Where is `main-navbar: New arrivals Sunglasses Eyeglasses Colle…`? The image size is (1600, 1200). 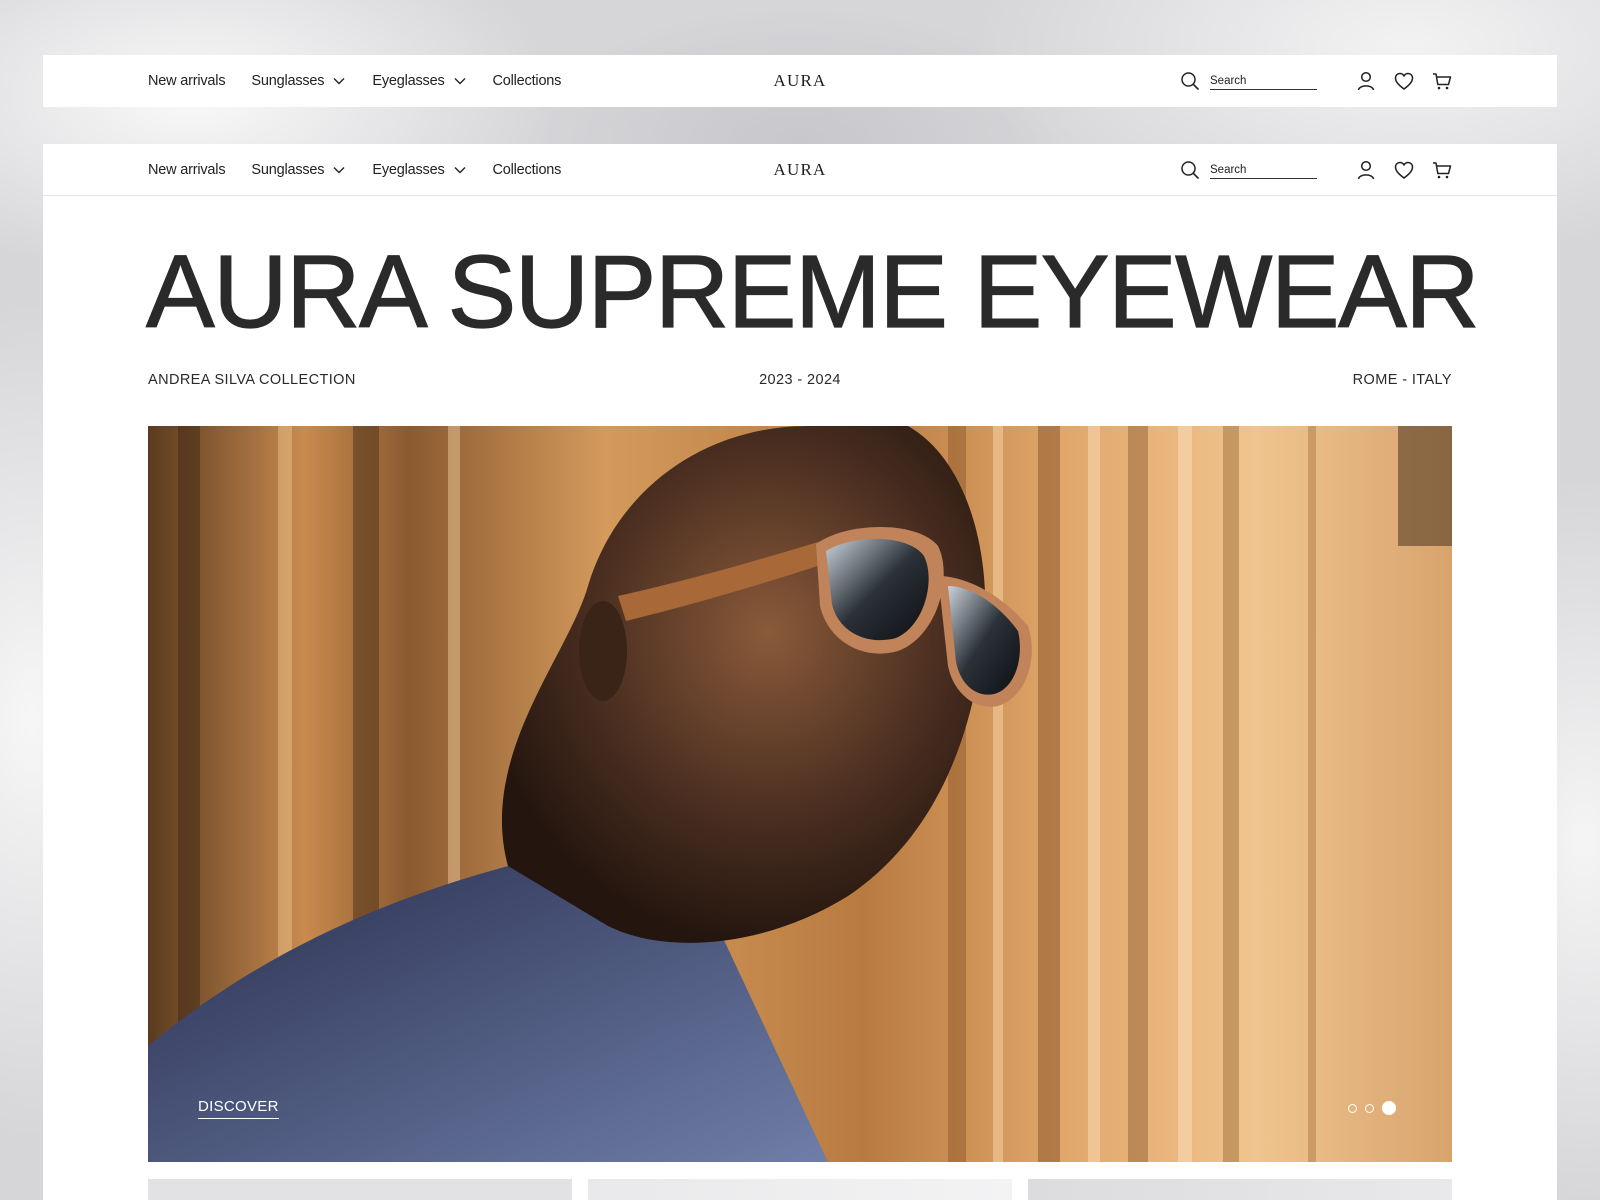 main-navbar: New arrivals Sunglasses Eyeglasses Colle… is located at coordinates (800, 170).